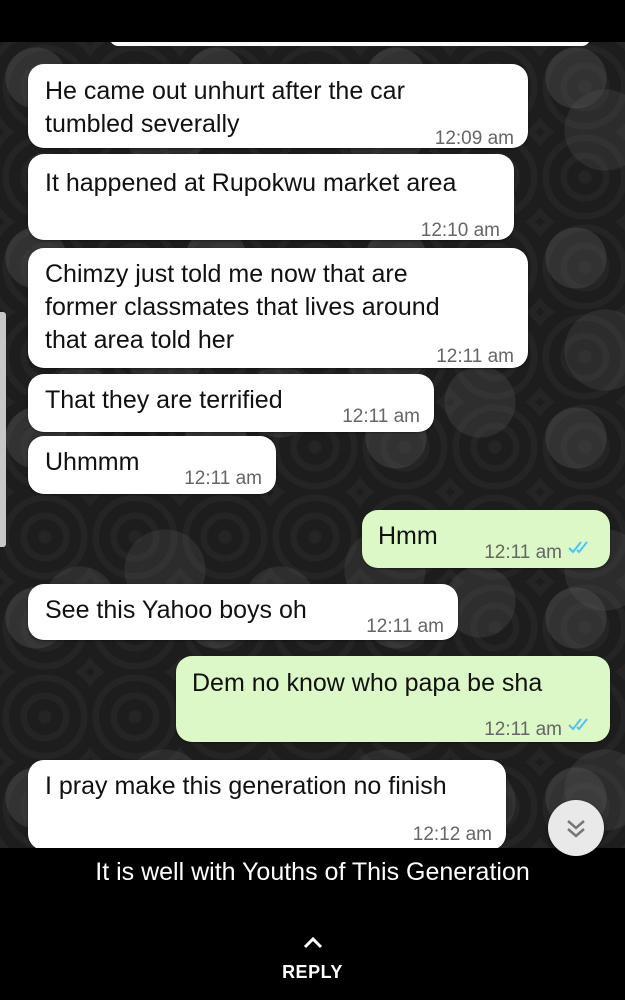 The width and height of the screenshot is (625, 1000). Describe the element at coordinates (176, 610) in the screenshot. I see `message-text: See this Yahoo boys oh` at that location.